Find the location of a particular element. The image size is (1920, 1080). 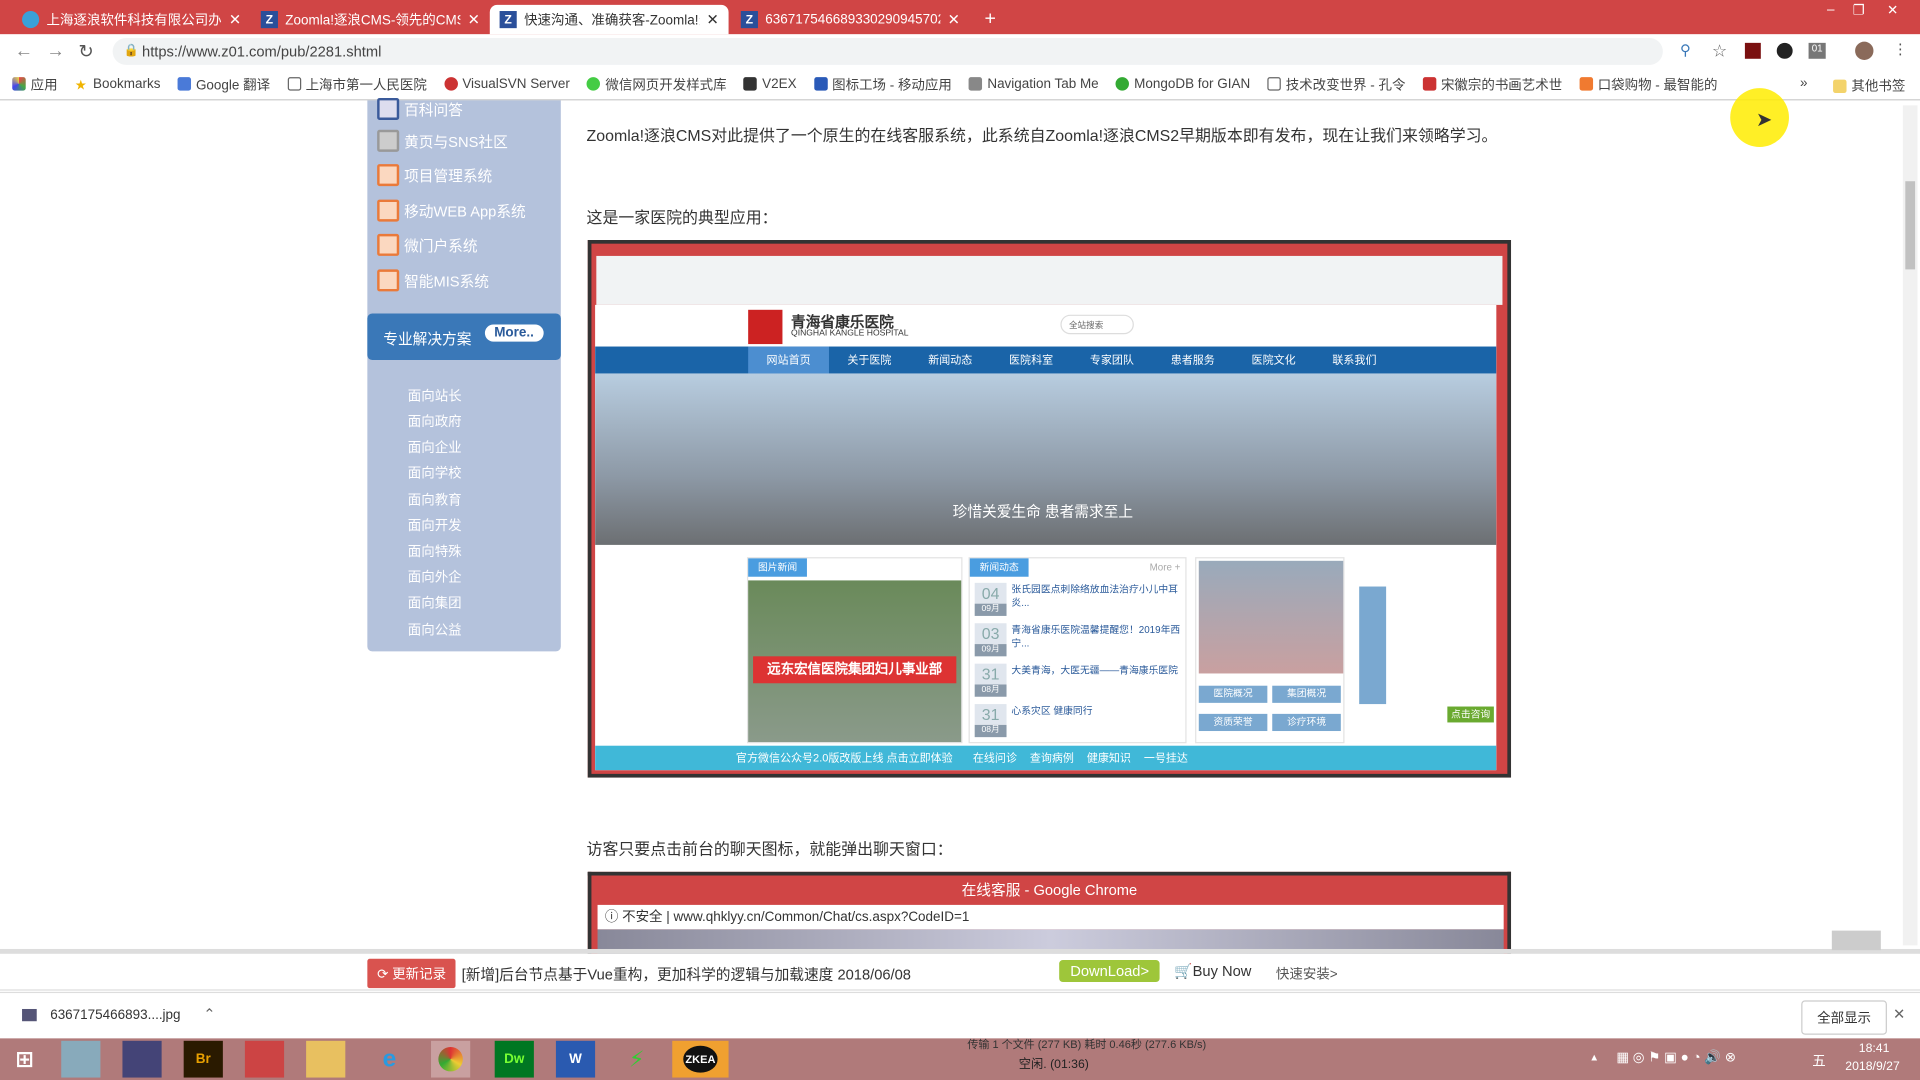

solution-link: 面向站长 is located at coordinates (435, 396).